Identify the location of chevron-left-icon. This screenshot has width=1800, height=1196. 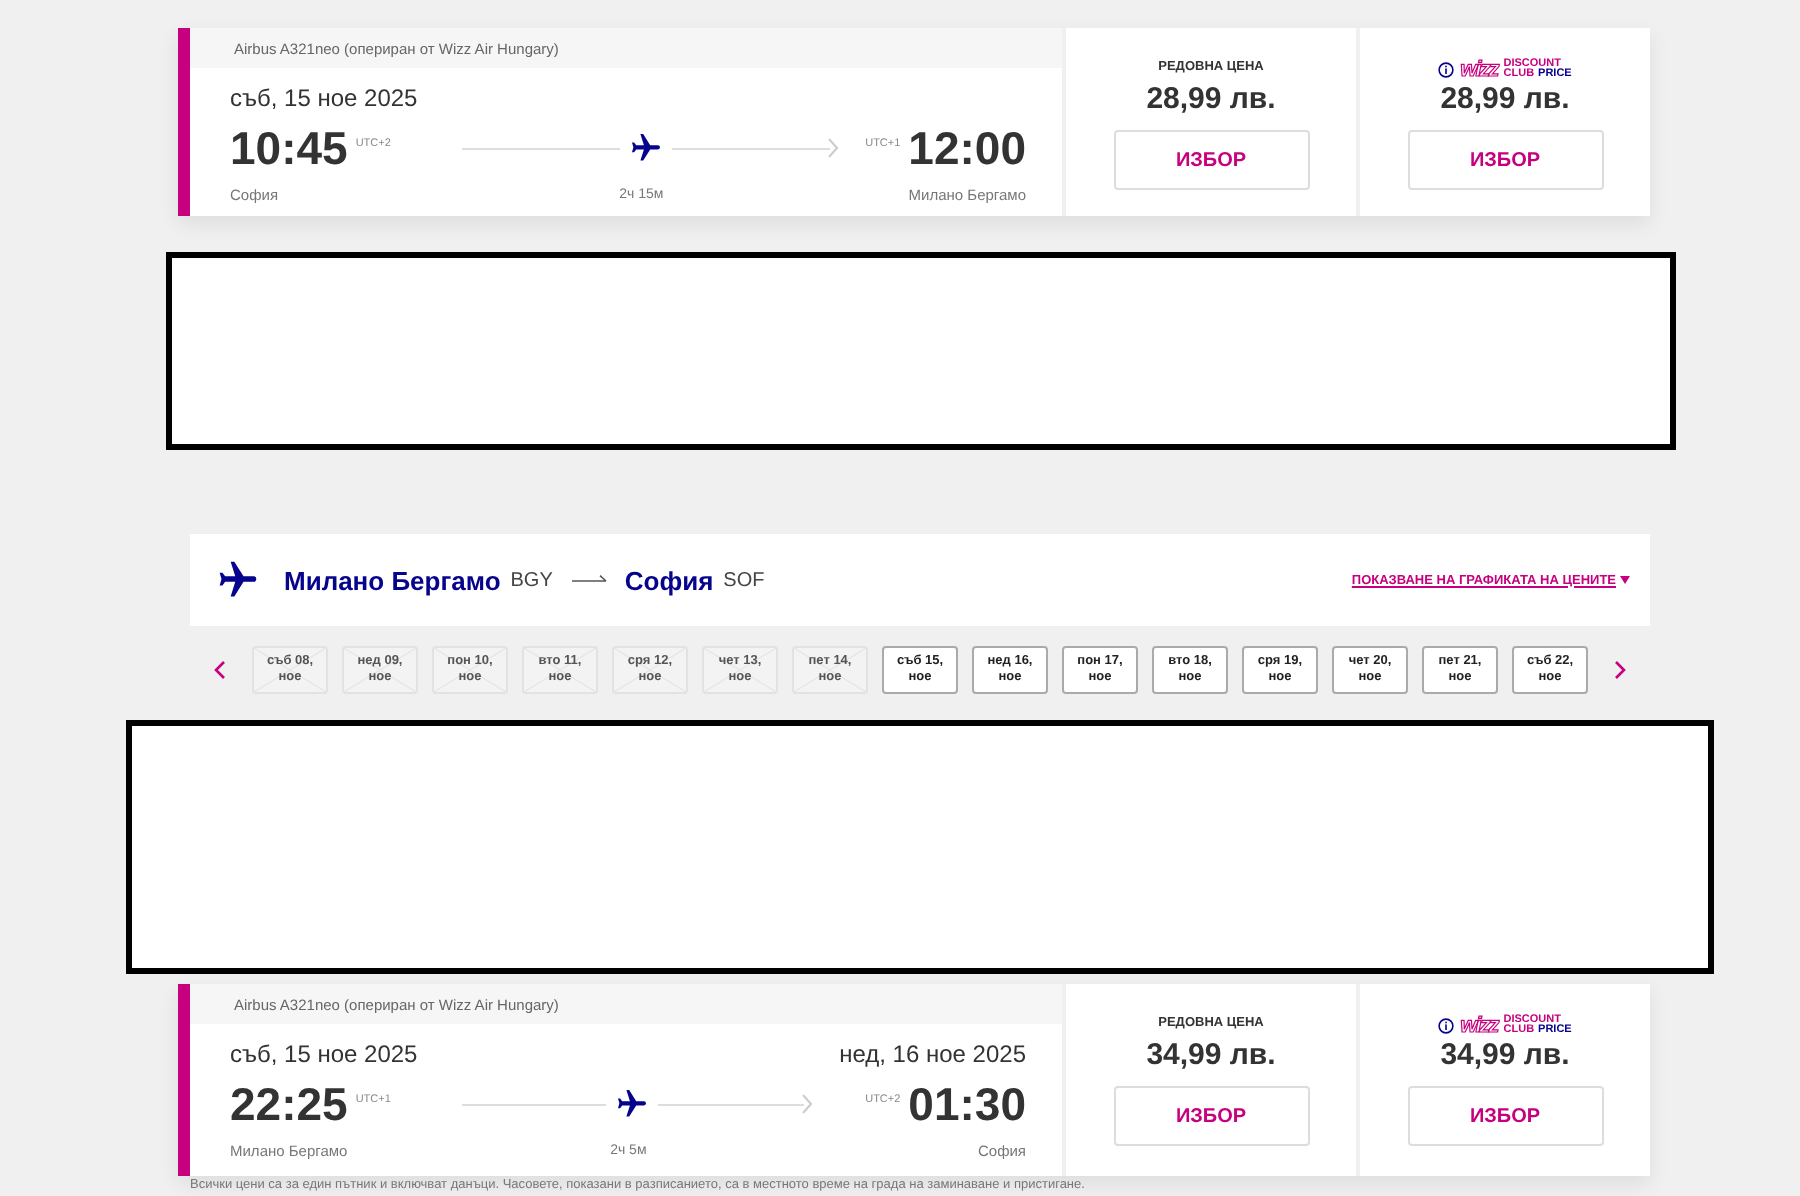
(220, 670).